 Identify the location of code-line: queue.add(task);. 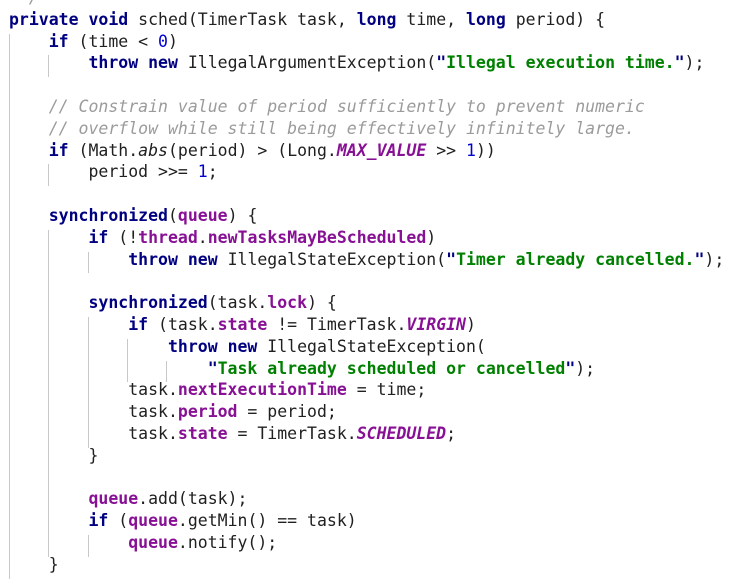
(372, 499).